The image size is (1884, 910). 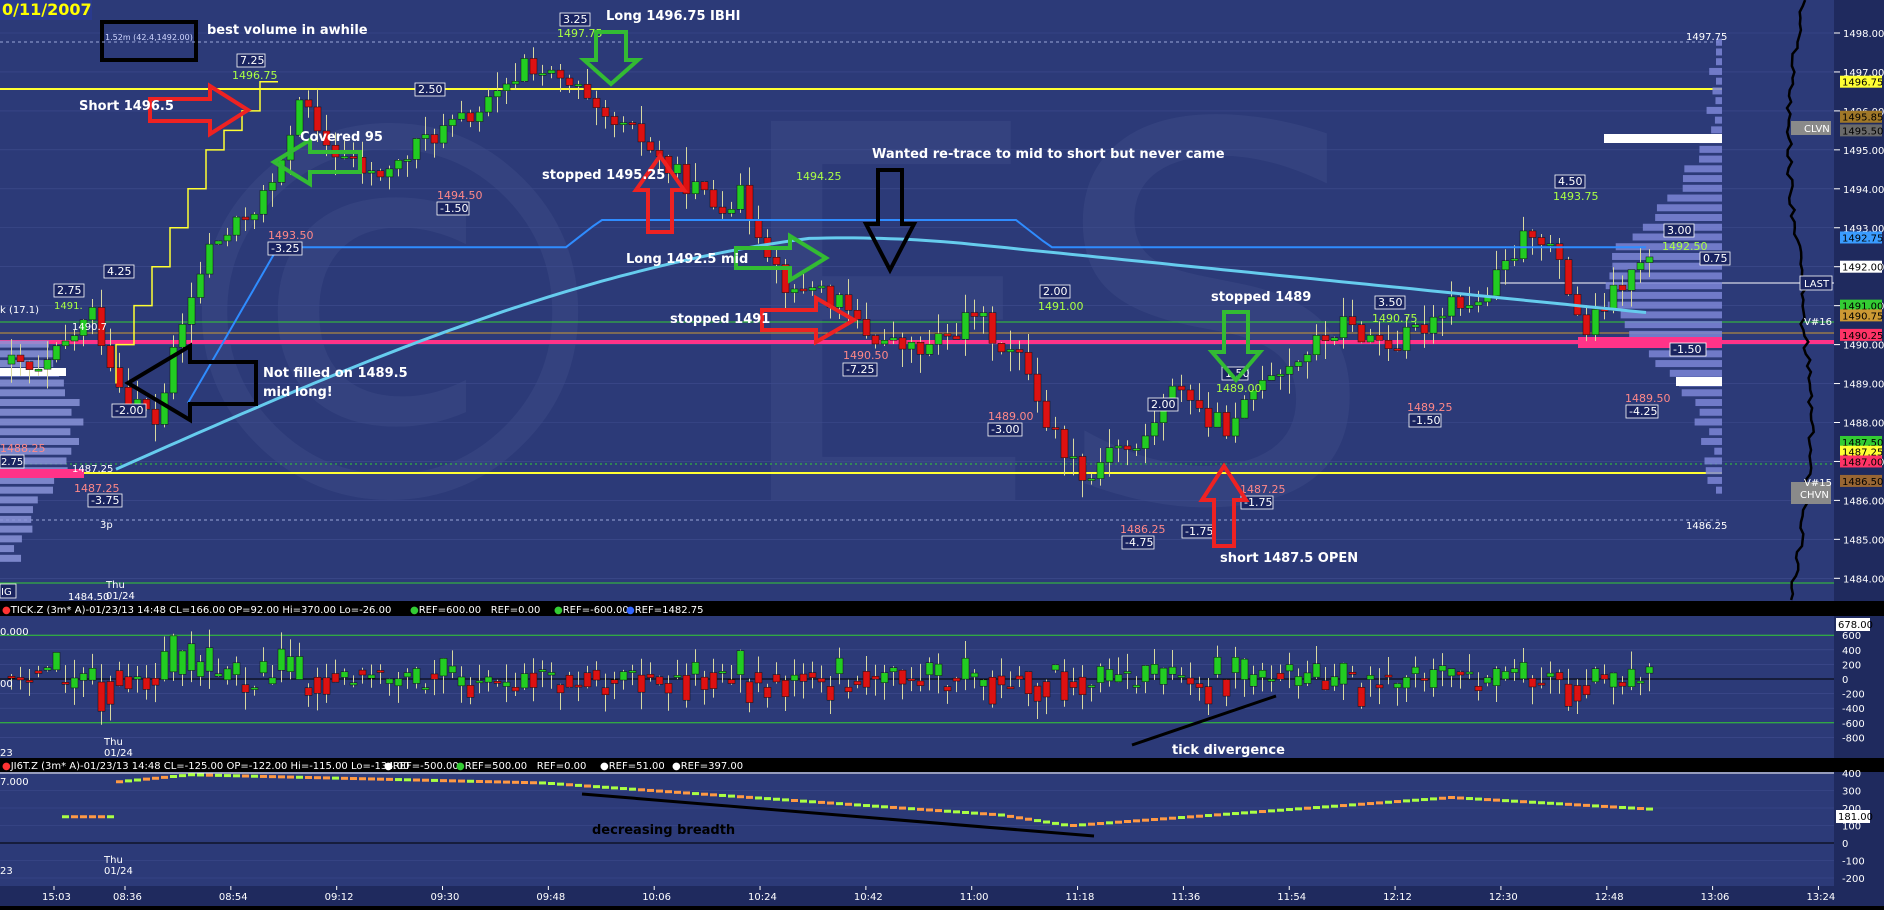 What do you see at coordinates (1818, 322) in the screenshot?
I see `tag-v16: V#16` at bounding box center [1818, 322].